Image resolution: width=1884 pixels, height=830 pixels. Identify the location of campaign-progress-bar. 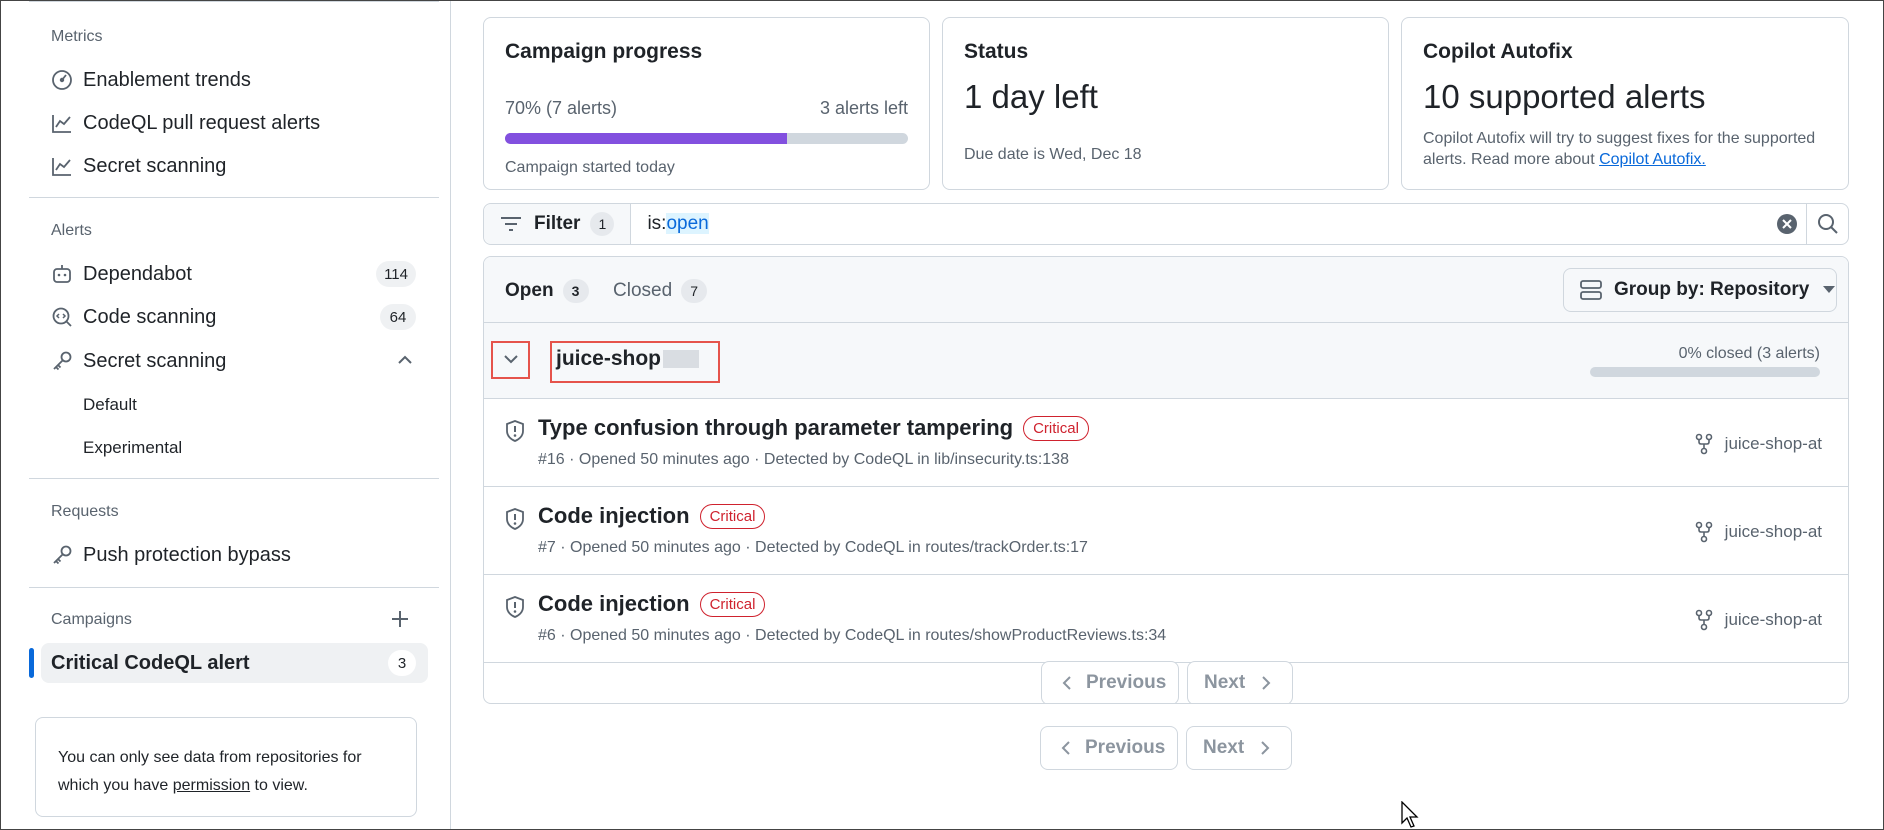
(706, 138).